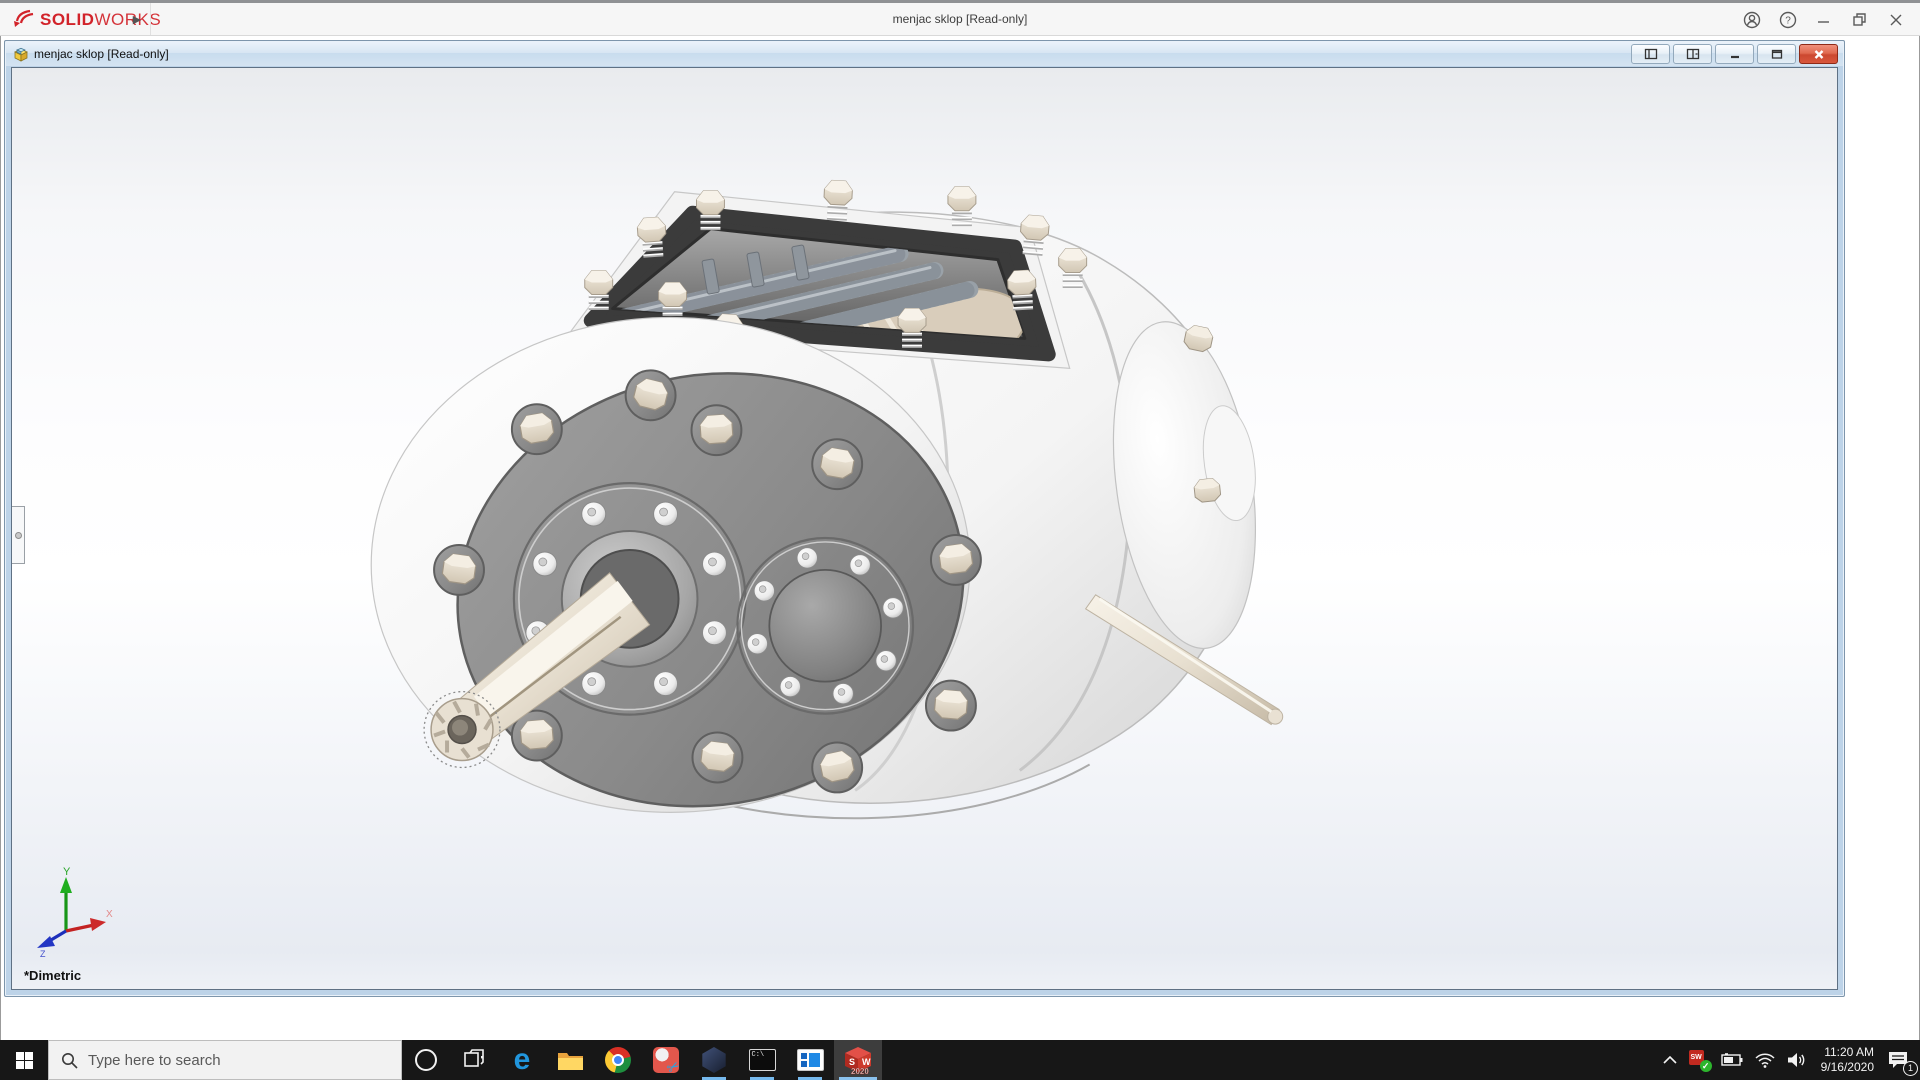 This screenshot has height=1080, width=1920. I want to click on media-player-button, so click(810, 1060).